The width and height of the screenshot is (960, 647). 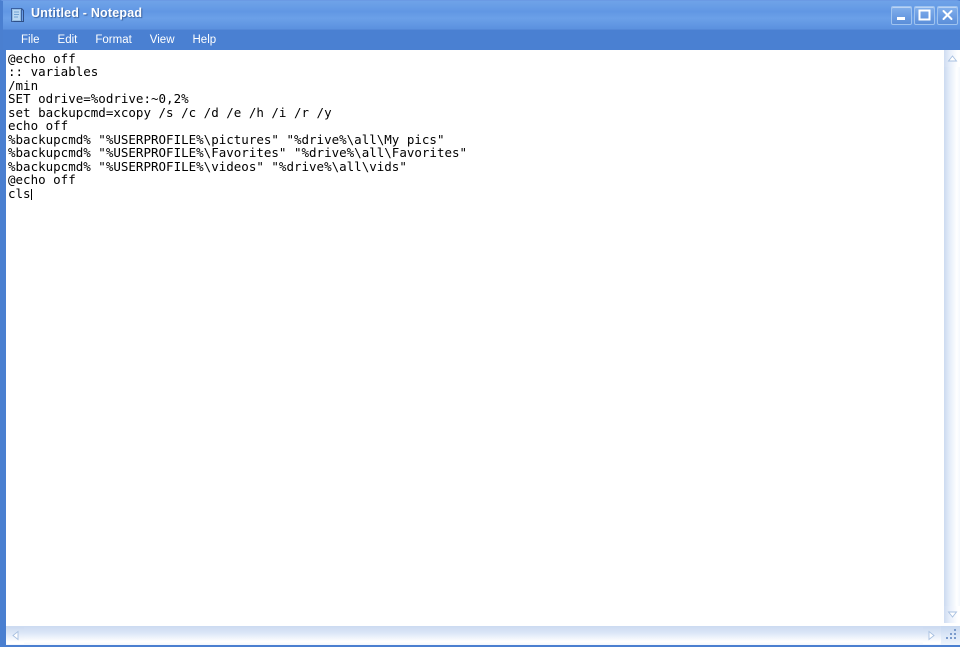 What do you see at coordinates (87, 13) in the screenshot?
I see `window-title: Untitled - Notepad` at bounding box center [87, 13].